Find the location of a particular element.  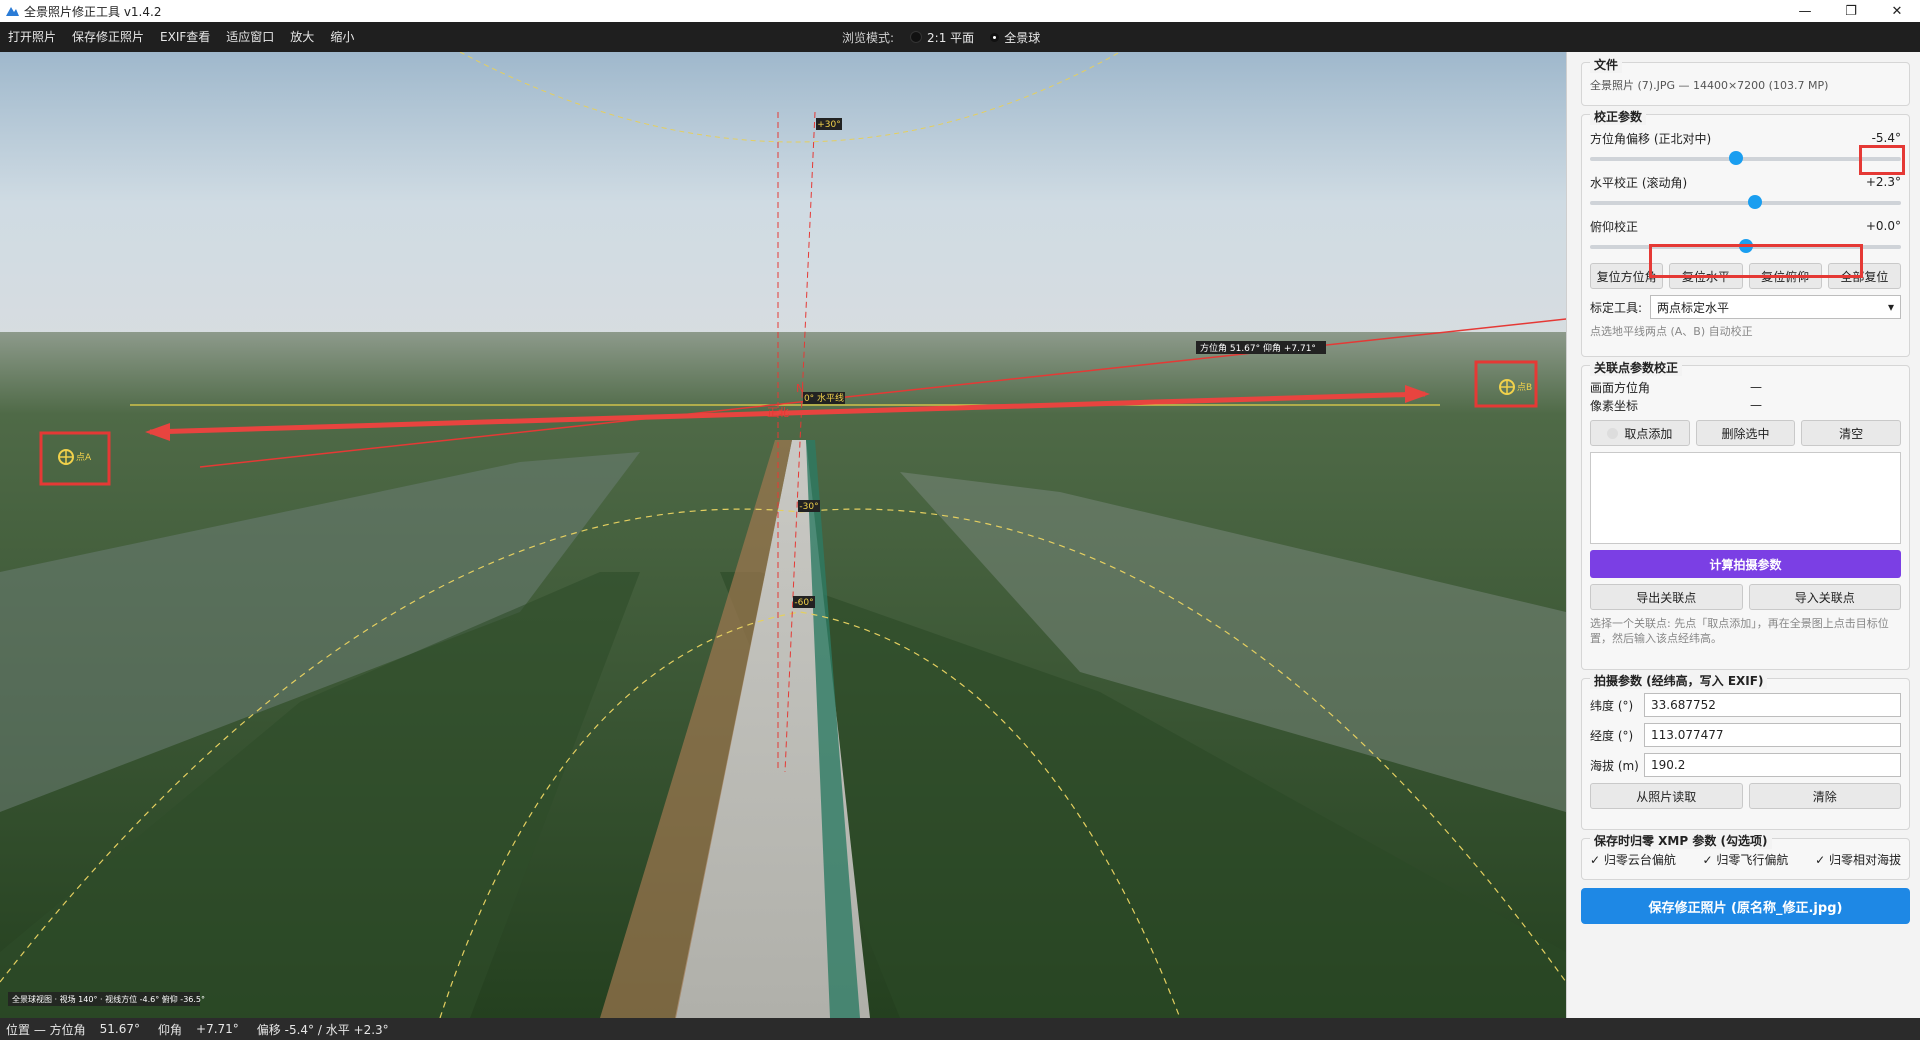

pixel-value: — is located at coordinates (1756, 405).